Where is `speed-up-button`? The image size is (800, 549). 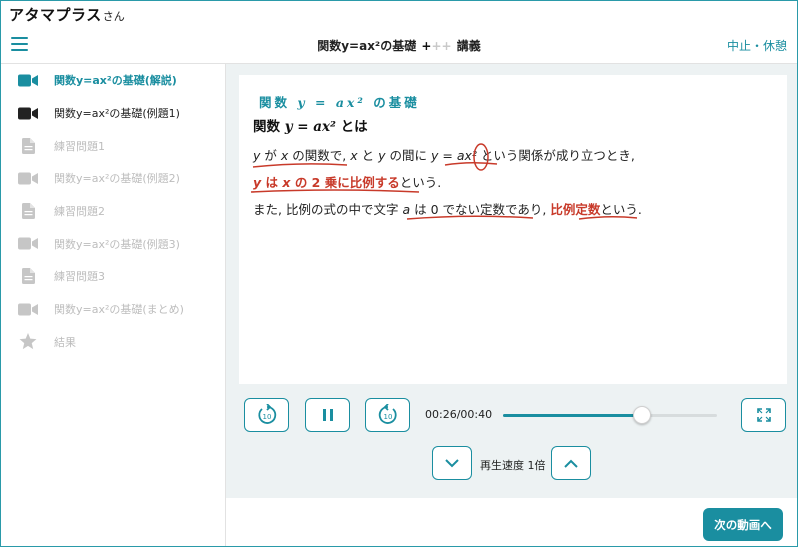 speed-up-button is located at coordinates (571, 463).